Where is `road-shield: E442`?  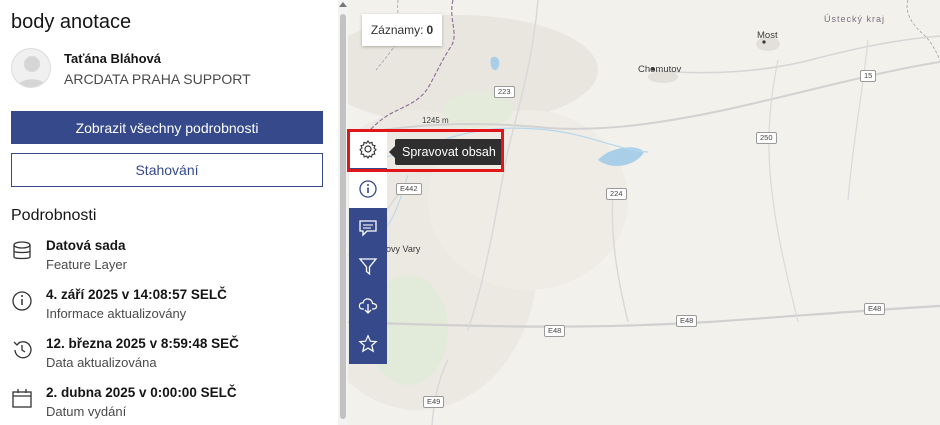
road-shield: E442 is located at coordinates (409, 189).